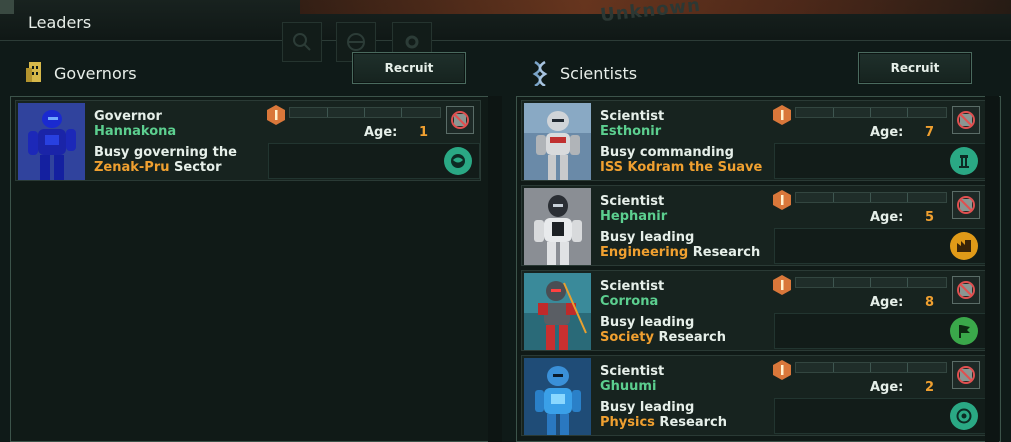  What do you see at coordinates (540, 75) in the screenshot?
I see `dna-icon` at bounding box center [540, 75].